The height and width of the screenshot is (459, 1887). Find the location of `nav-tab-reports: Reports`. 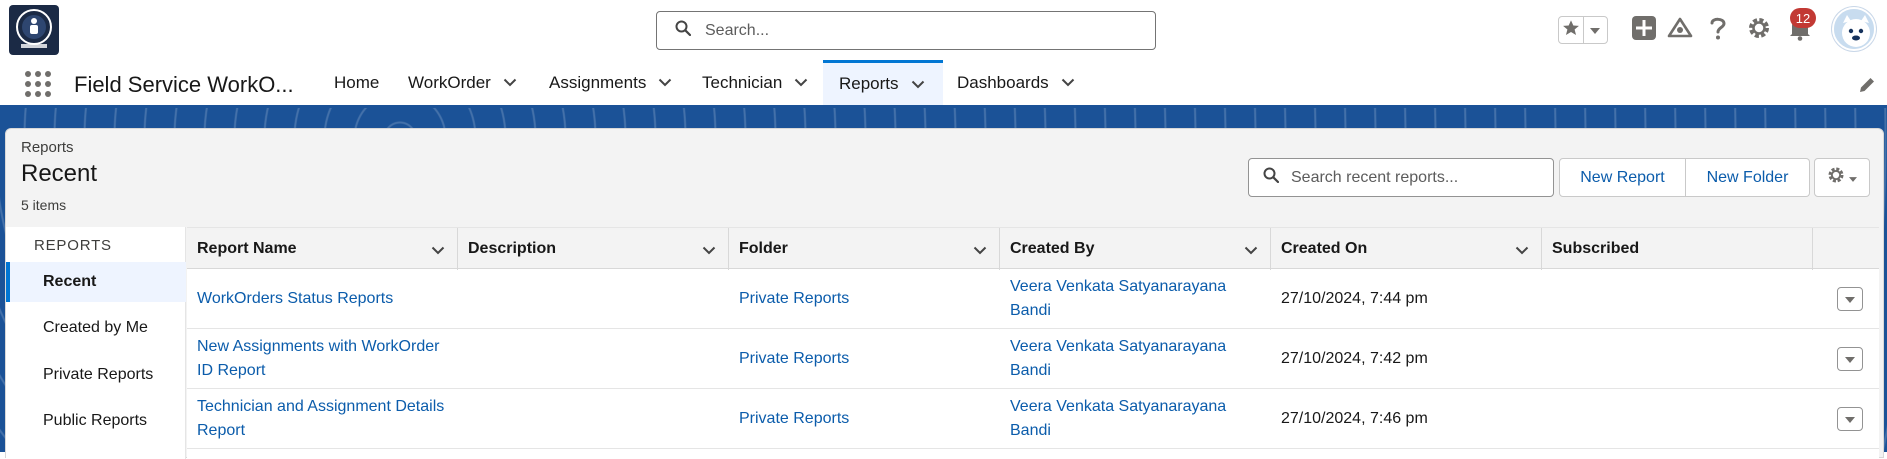

nav-tab-reports: Reports is located at coordinates (883, 82).